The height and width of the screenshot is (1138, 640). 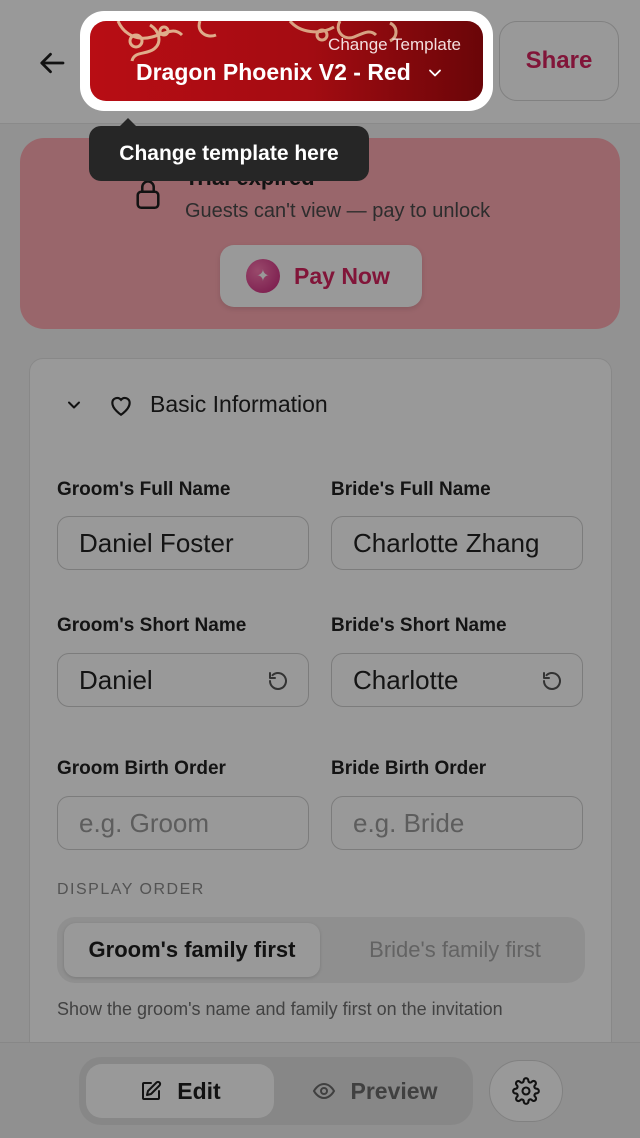 What do you see at coordinates (229, 153) in the screenshot?
I see `tooltip-text: Change template here` at bounding box center [229, 153].